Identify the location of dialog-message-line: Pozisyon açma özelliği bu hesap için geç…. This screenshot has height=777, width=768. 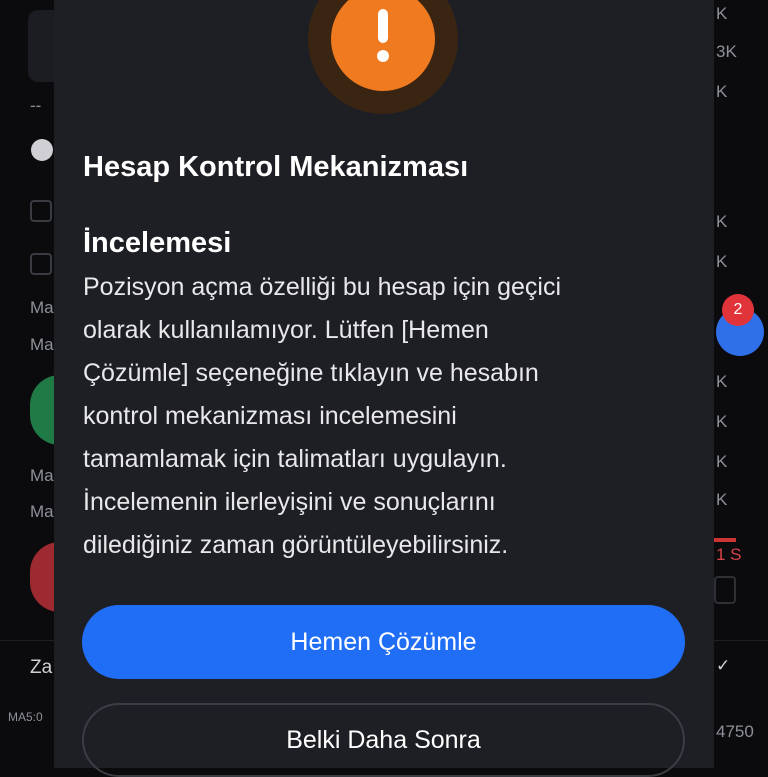
(322, 287).